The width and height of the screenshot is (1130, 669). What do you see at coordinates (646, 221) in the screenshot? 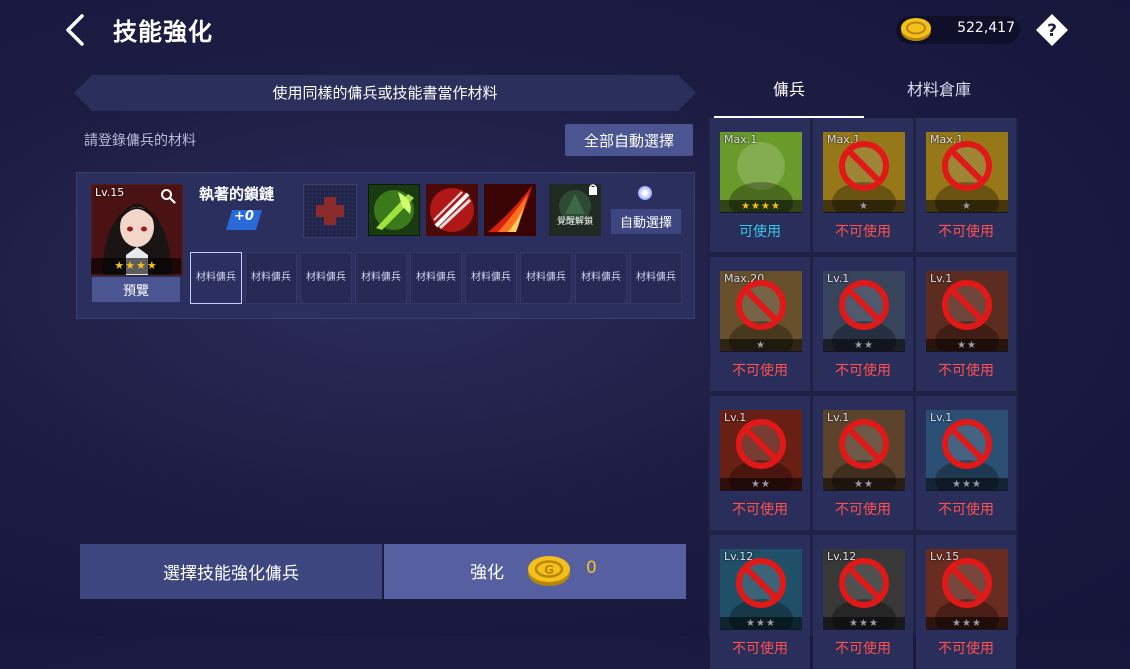
I see `auto-select-button: 自動選擇` at bounding box center [646, 221].